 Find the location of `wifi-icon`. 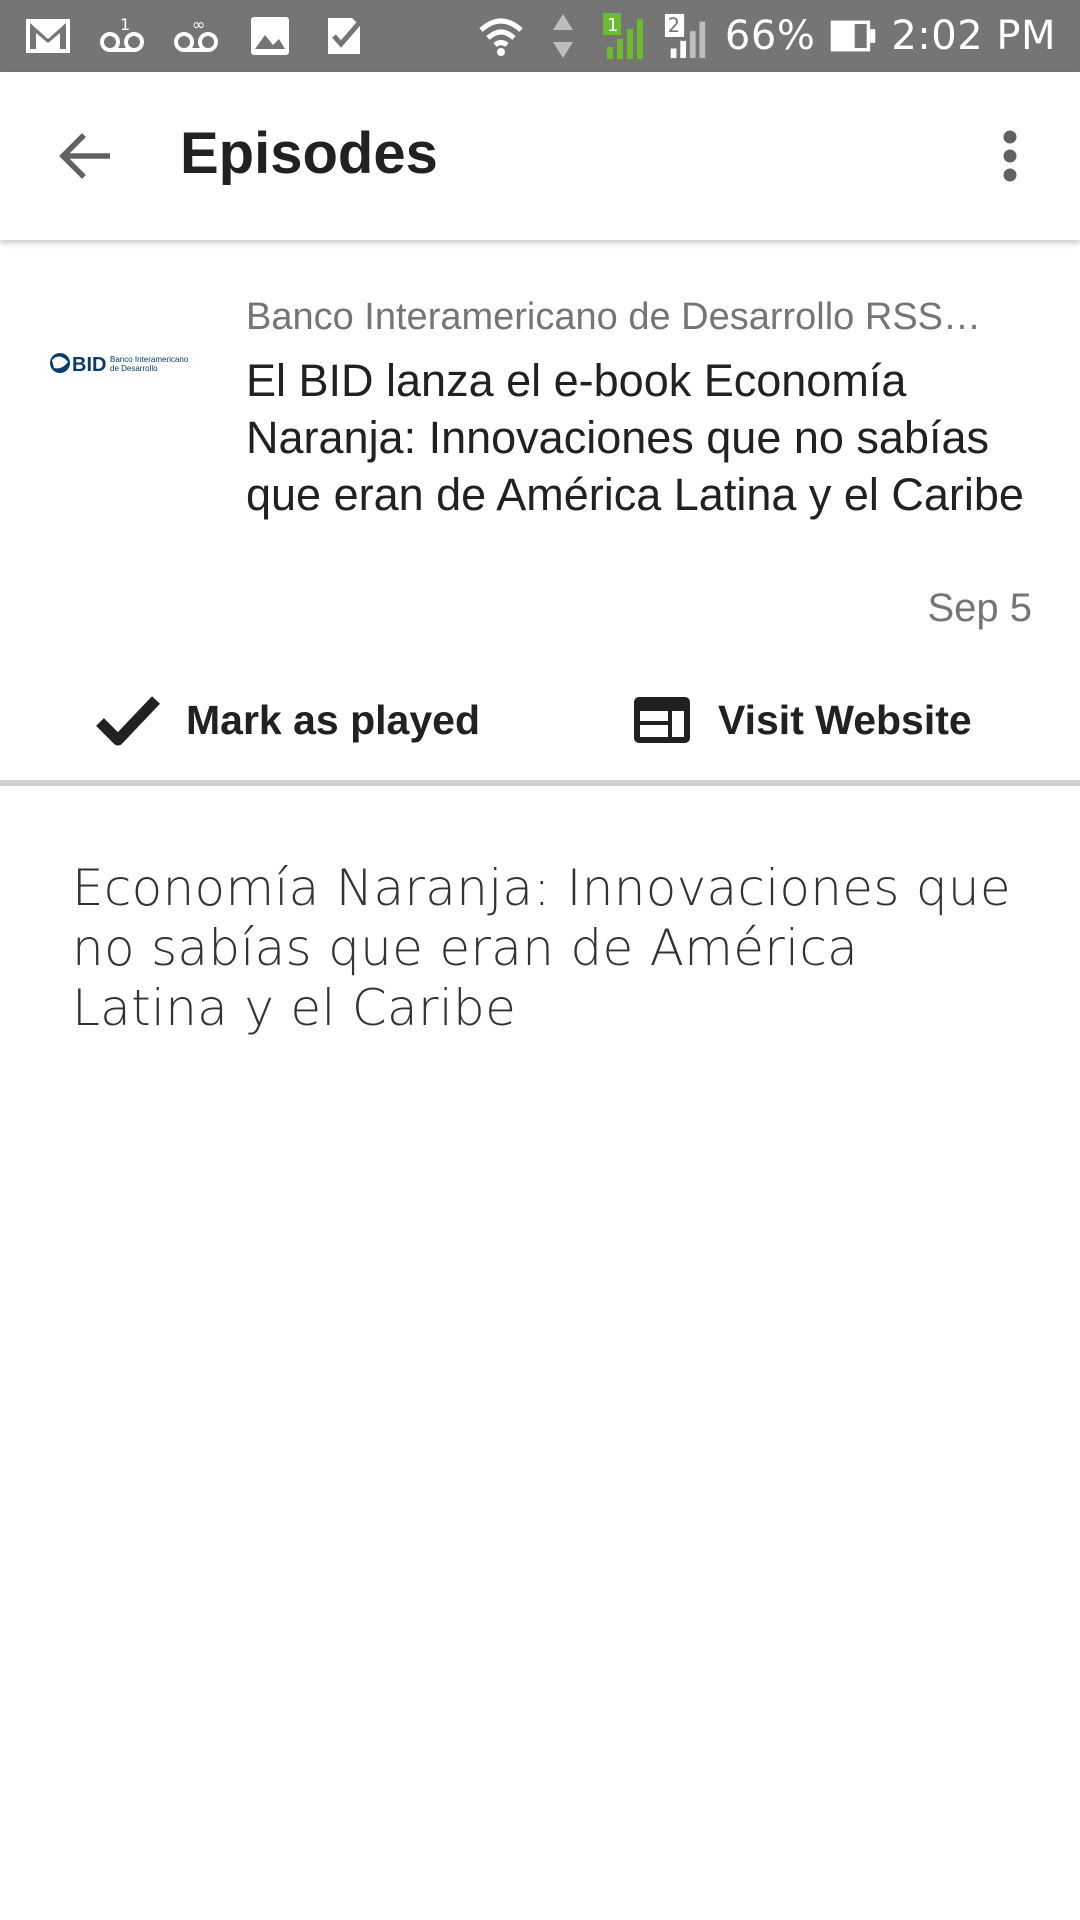

wifi-icon is located at coordinates (501, 36).